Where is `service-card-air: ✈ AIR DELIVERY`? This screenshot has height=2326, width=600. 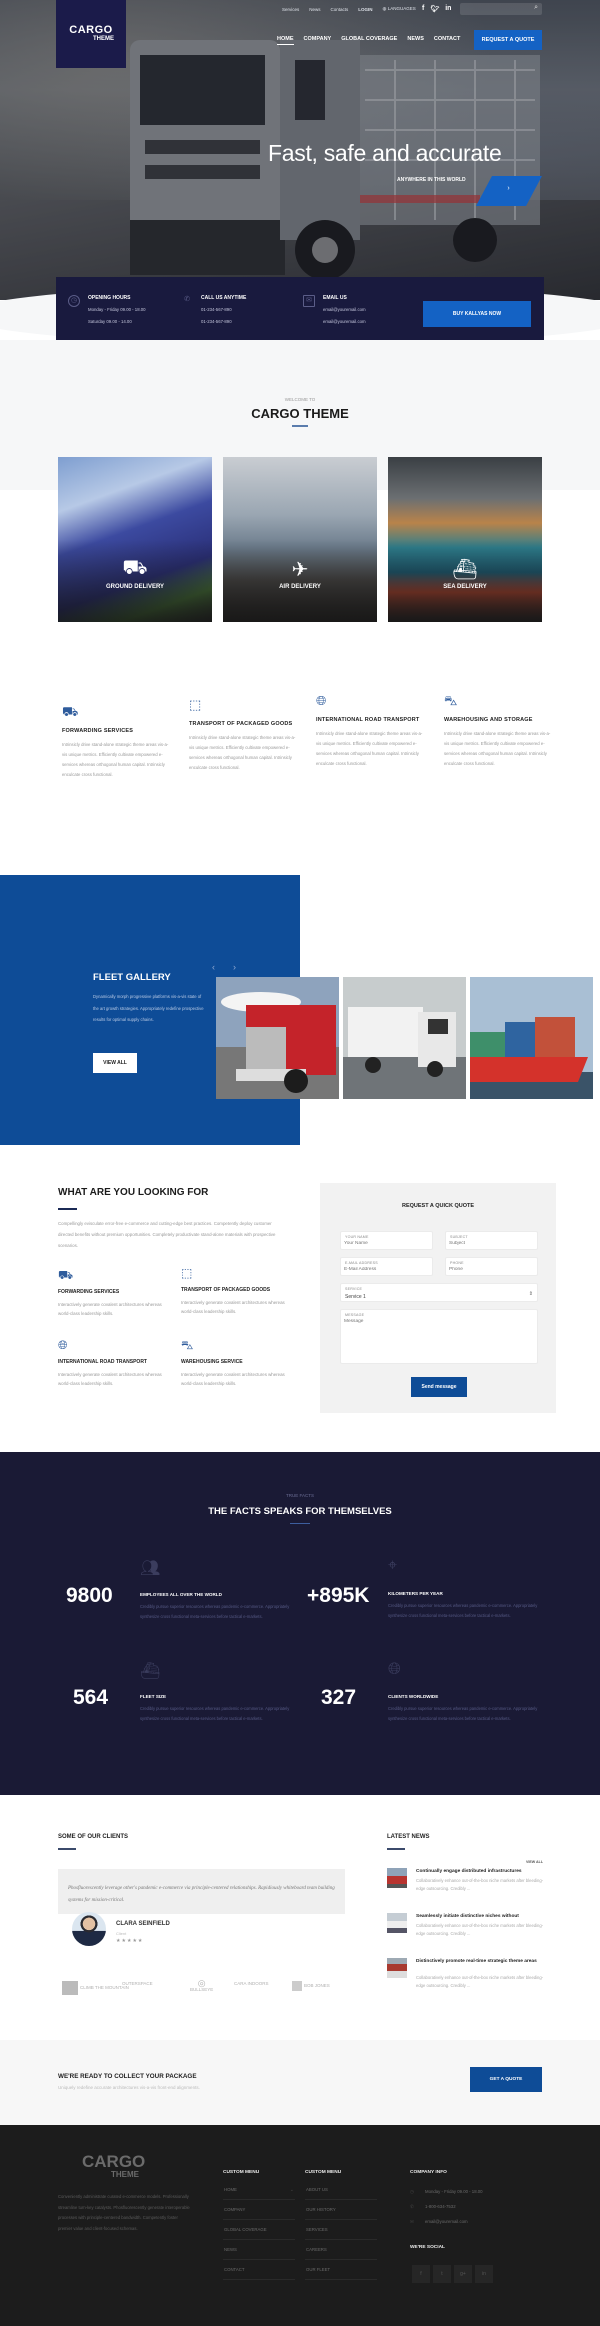
service-card-air: ✈ AIR DELIVERY is located at coordinates (300, 539).